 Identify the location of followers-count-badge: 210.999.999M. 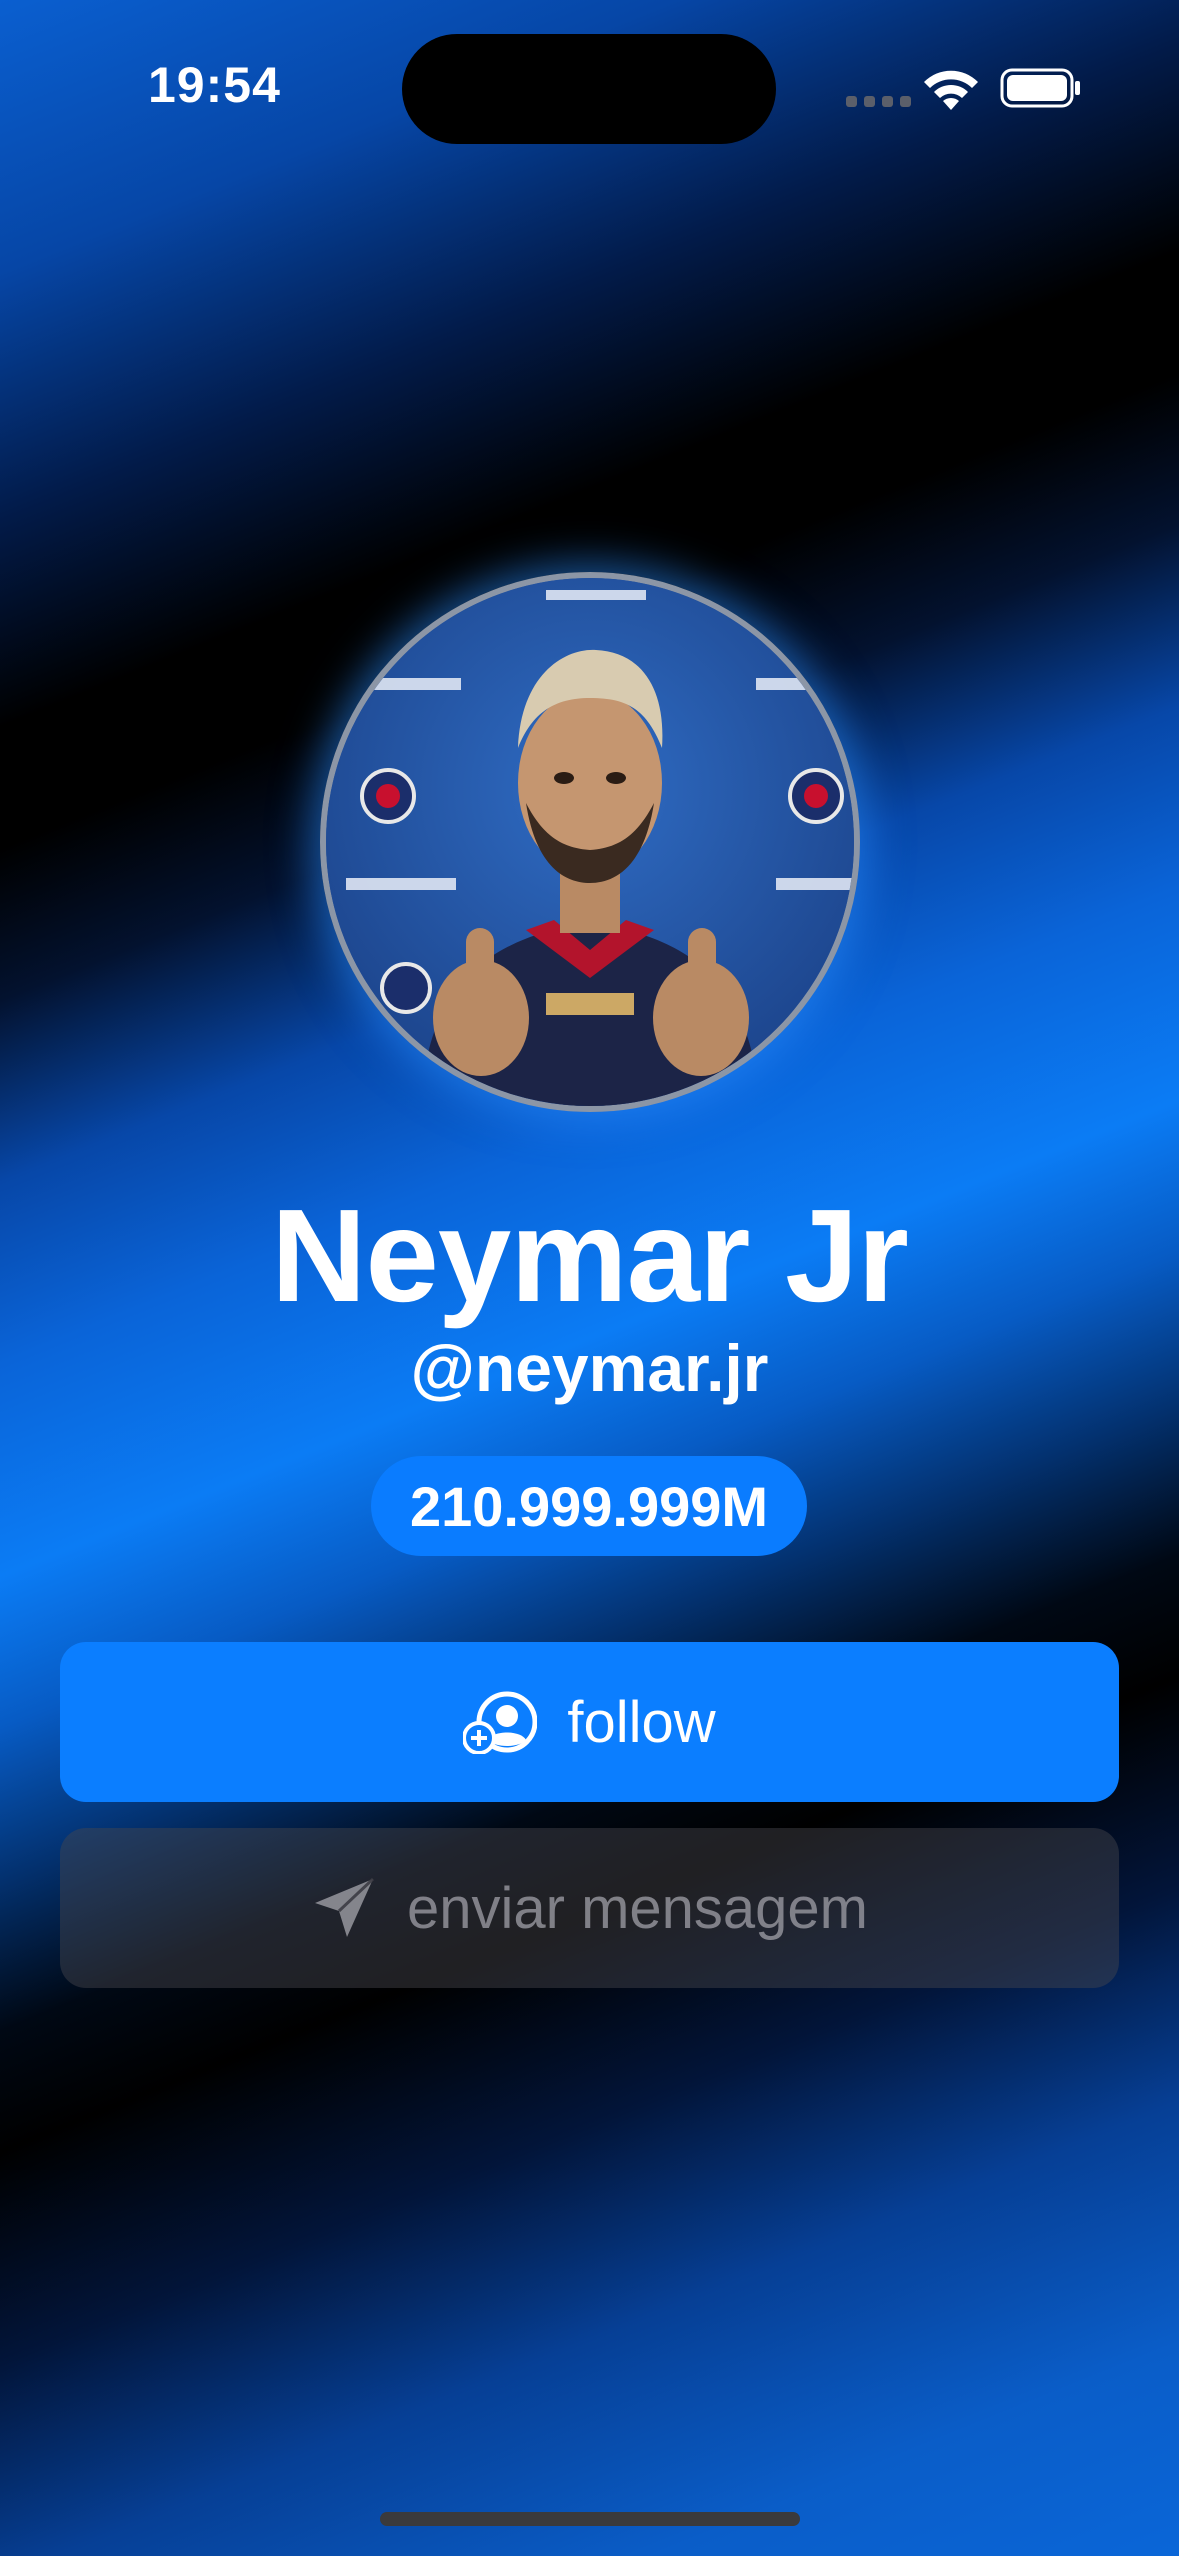
(589, 1506).